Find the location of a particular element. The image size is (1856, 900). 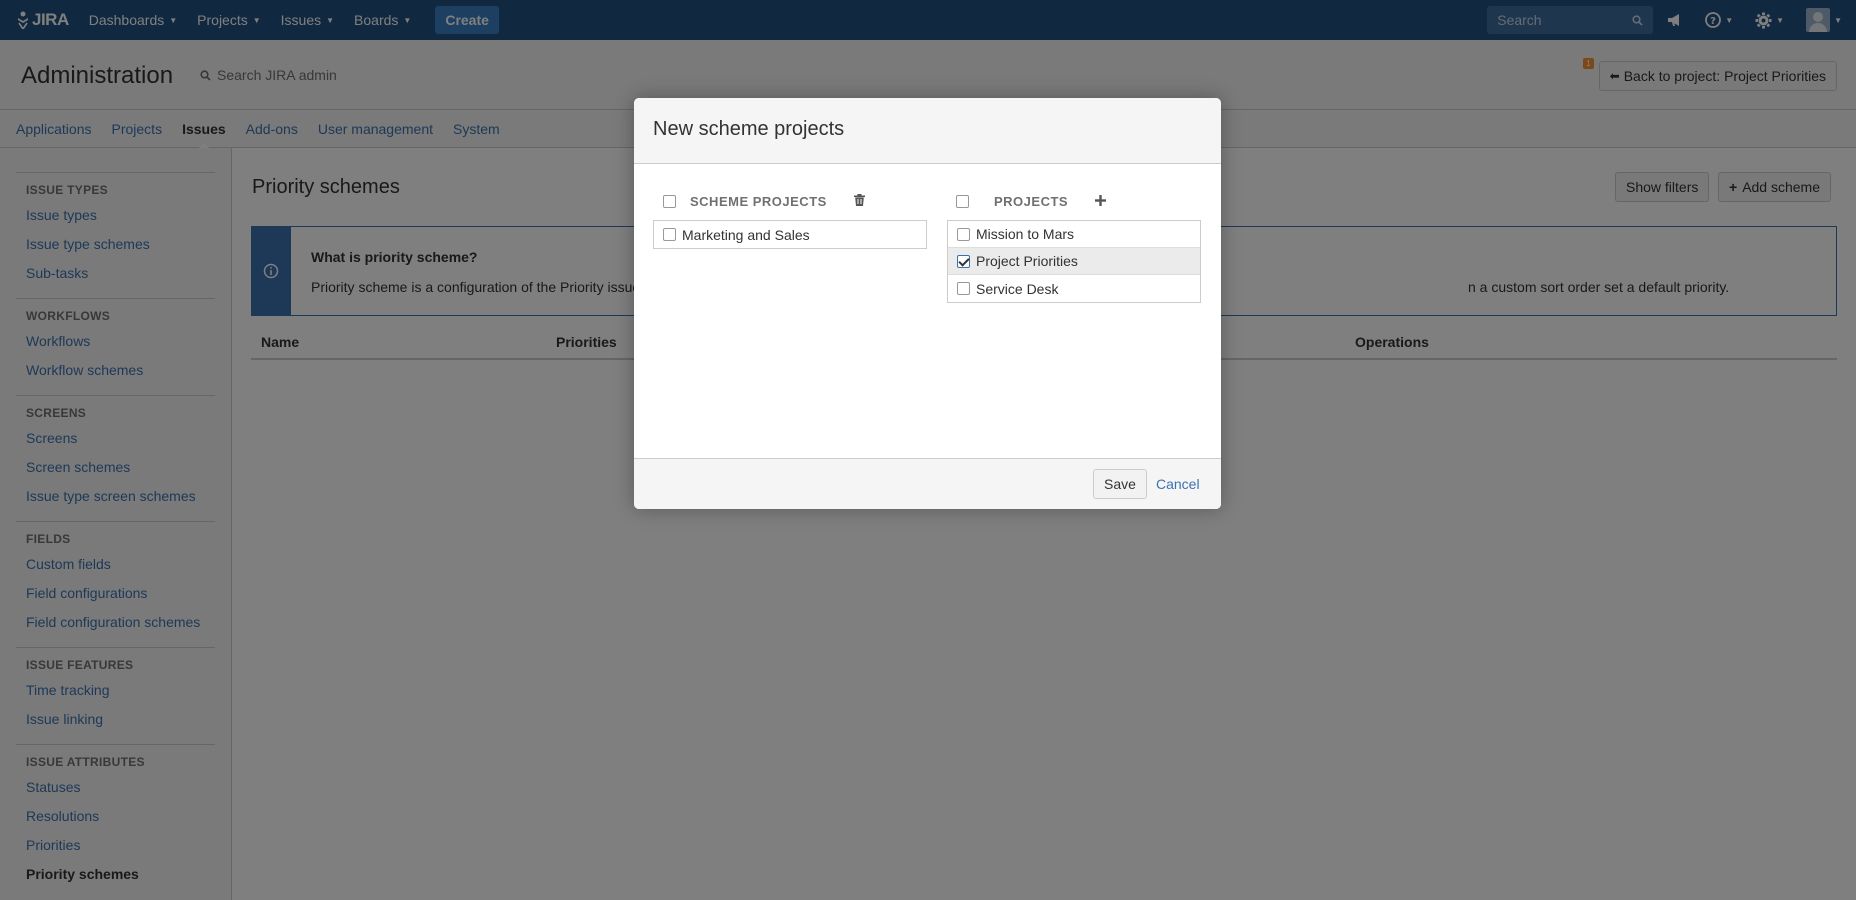

scheme-projects-header: SCHEME PROJECTS is located at coordinates (764, 201).